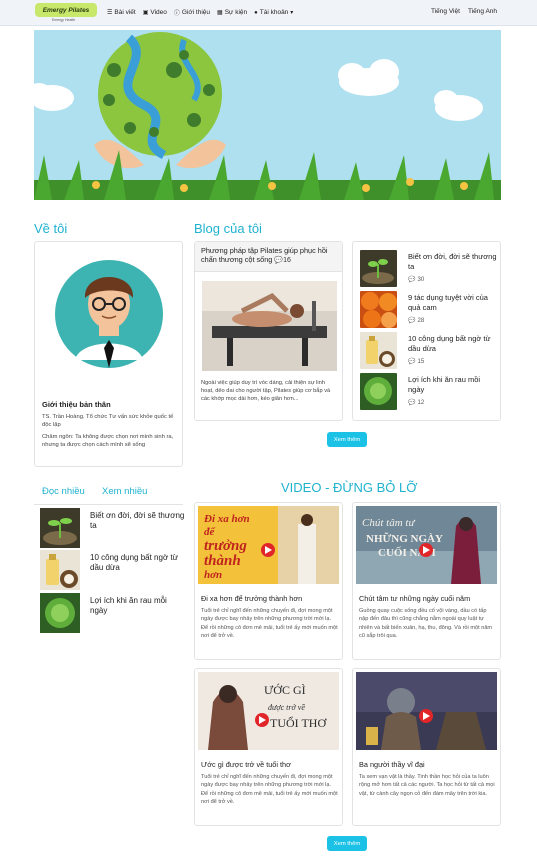 The height and width of the screenshot is (868, 537). Describe the element at coordinates (176, 14) in the screenshot. I see `info-icon: ⓘ` at that location.